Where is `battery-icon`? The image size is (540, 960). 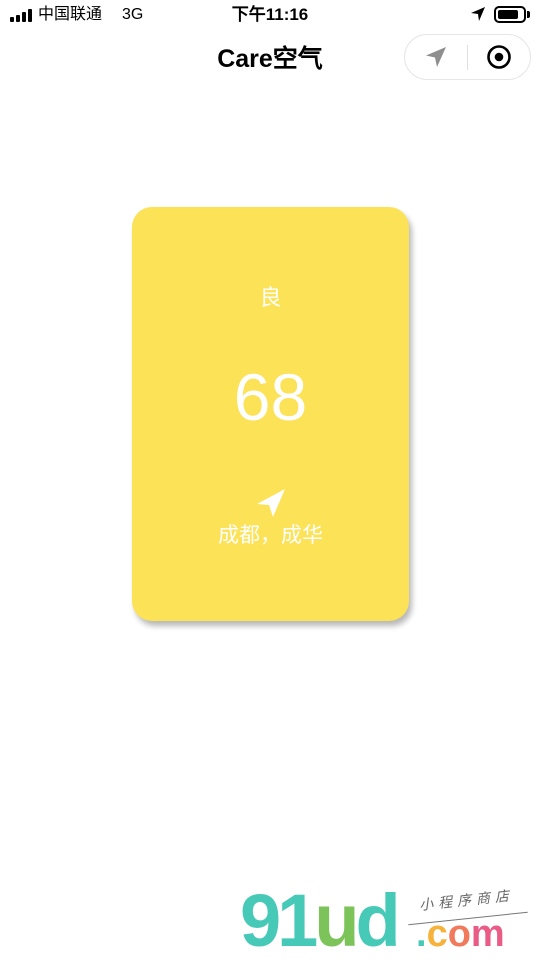
battery-icon is located at coordinates (510, 14).